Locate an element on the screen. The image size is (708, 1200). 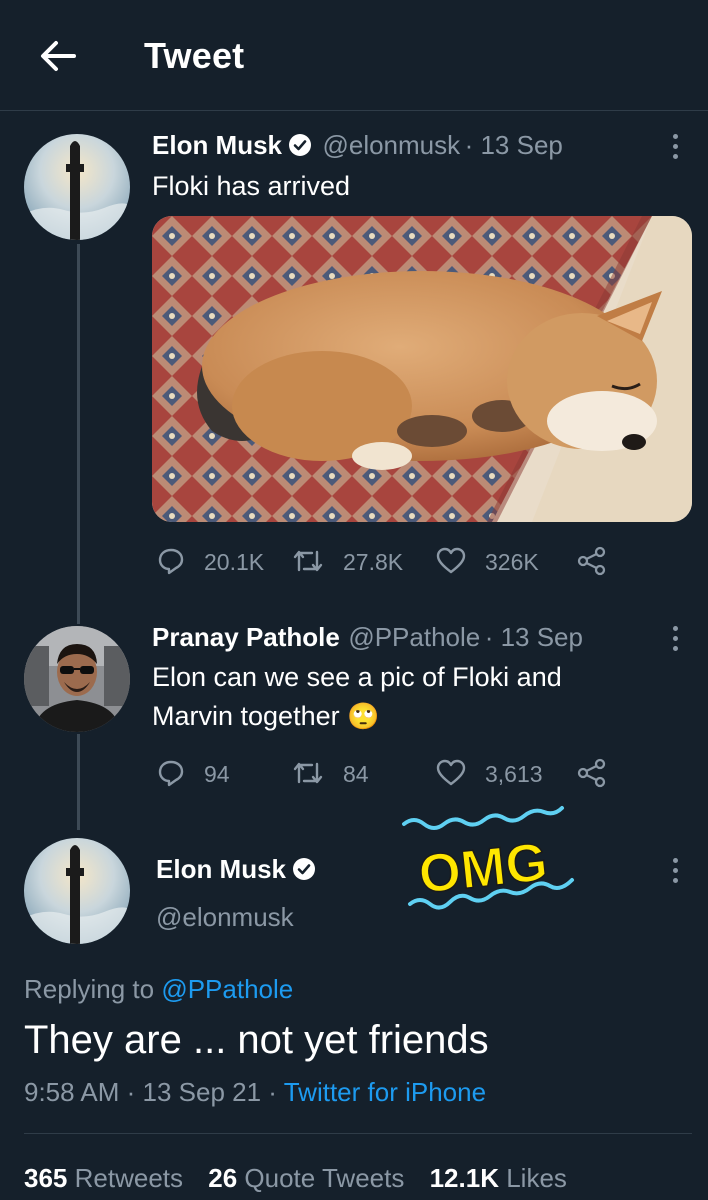
tweet-text: Floki has arrived is located at coordinates (251, 186).